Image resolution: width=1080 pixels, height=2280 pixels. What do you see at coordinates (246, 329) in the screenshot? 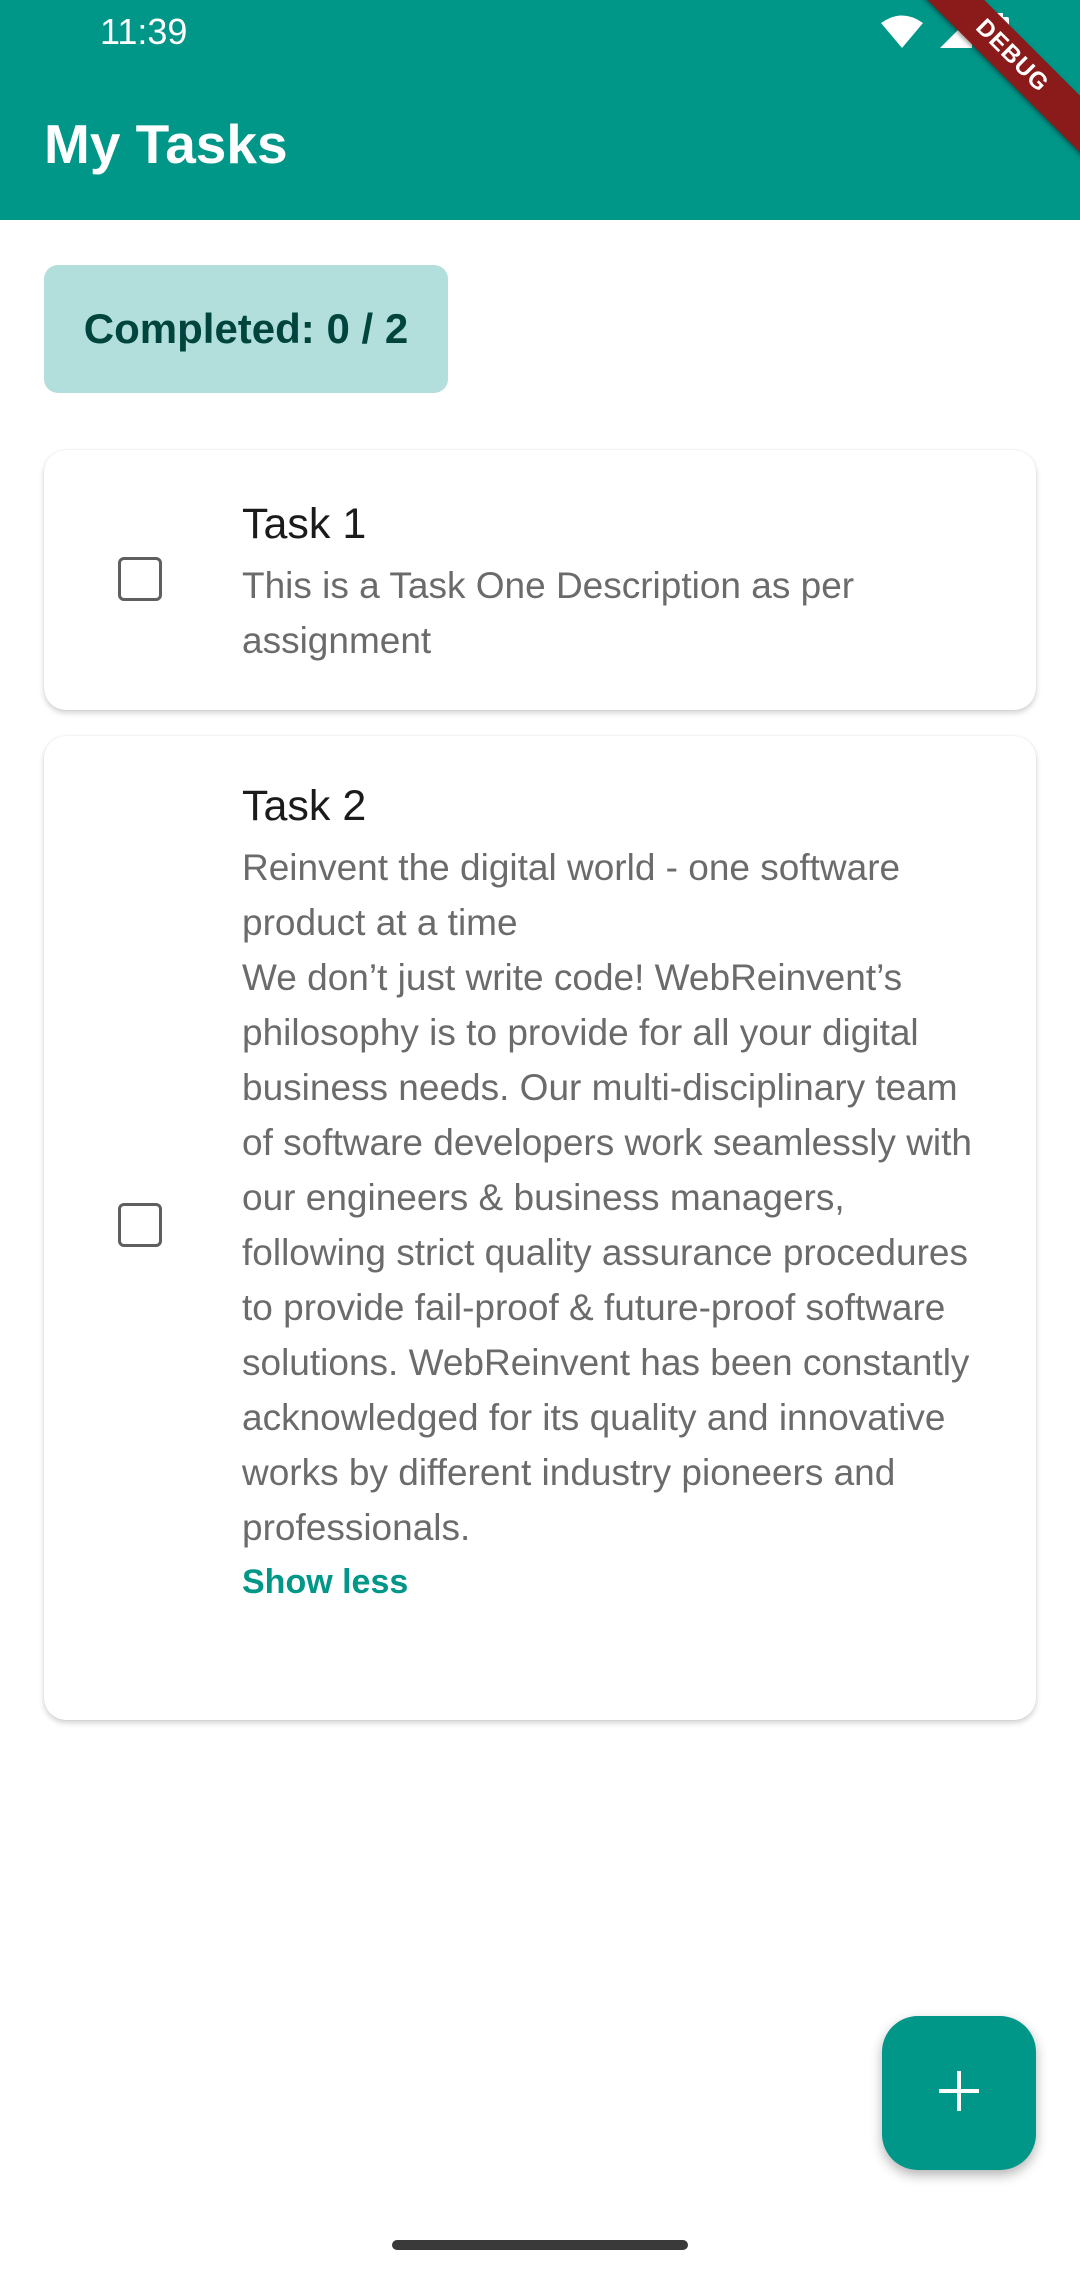
I see `completed-counter: Completed: 0 / 2` at bounding box center [246, 329].